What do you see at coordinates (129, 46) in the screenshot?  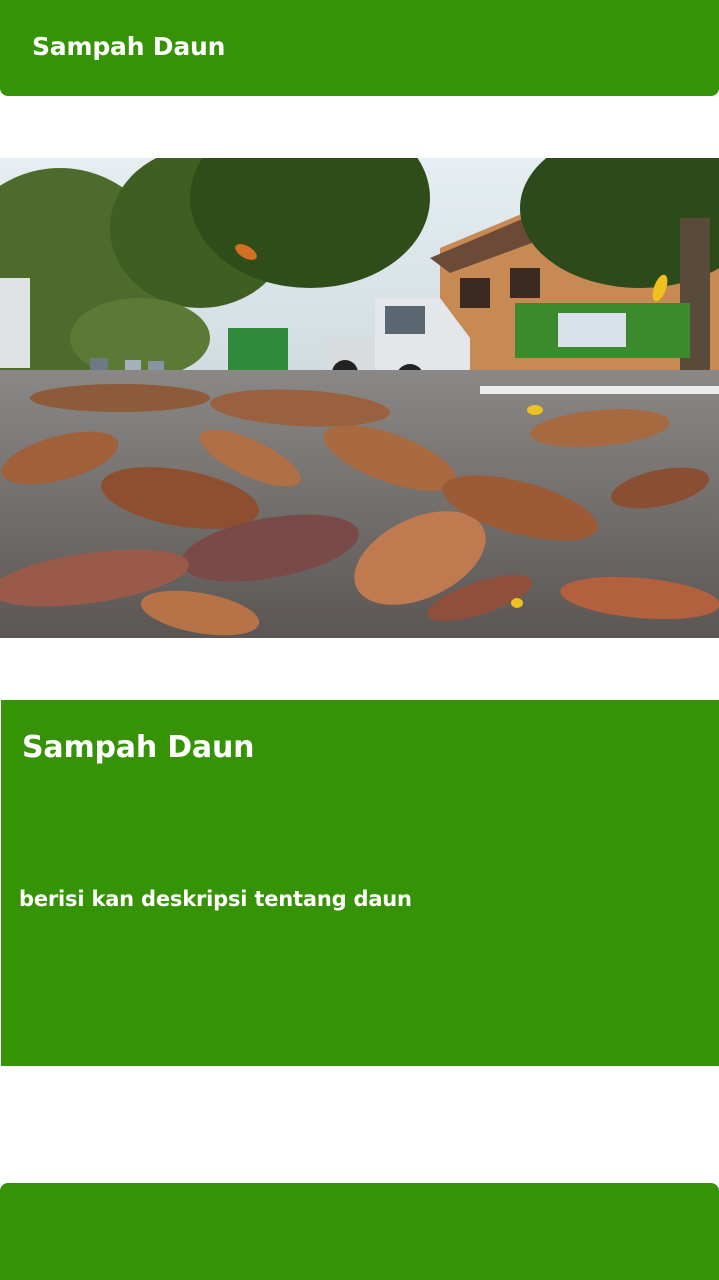 I see `app-bar-title: Sampah Daun` at bounding box center [129, 46].